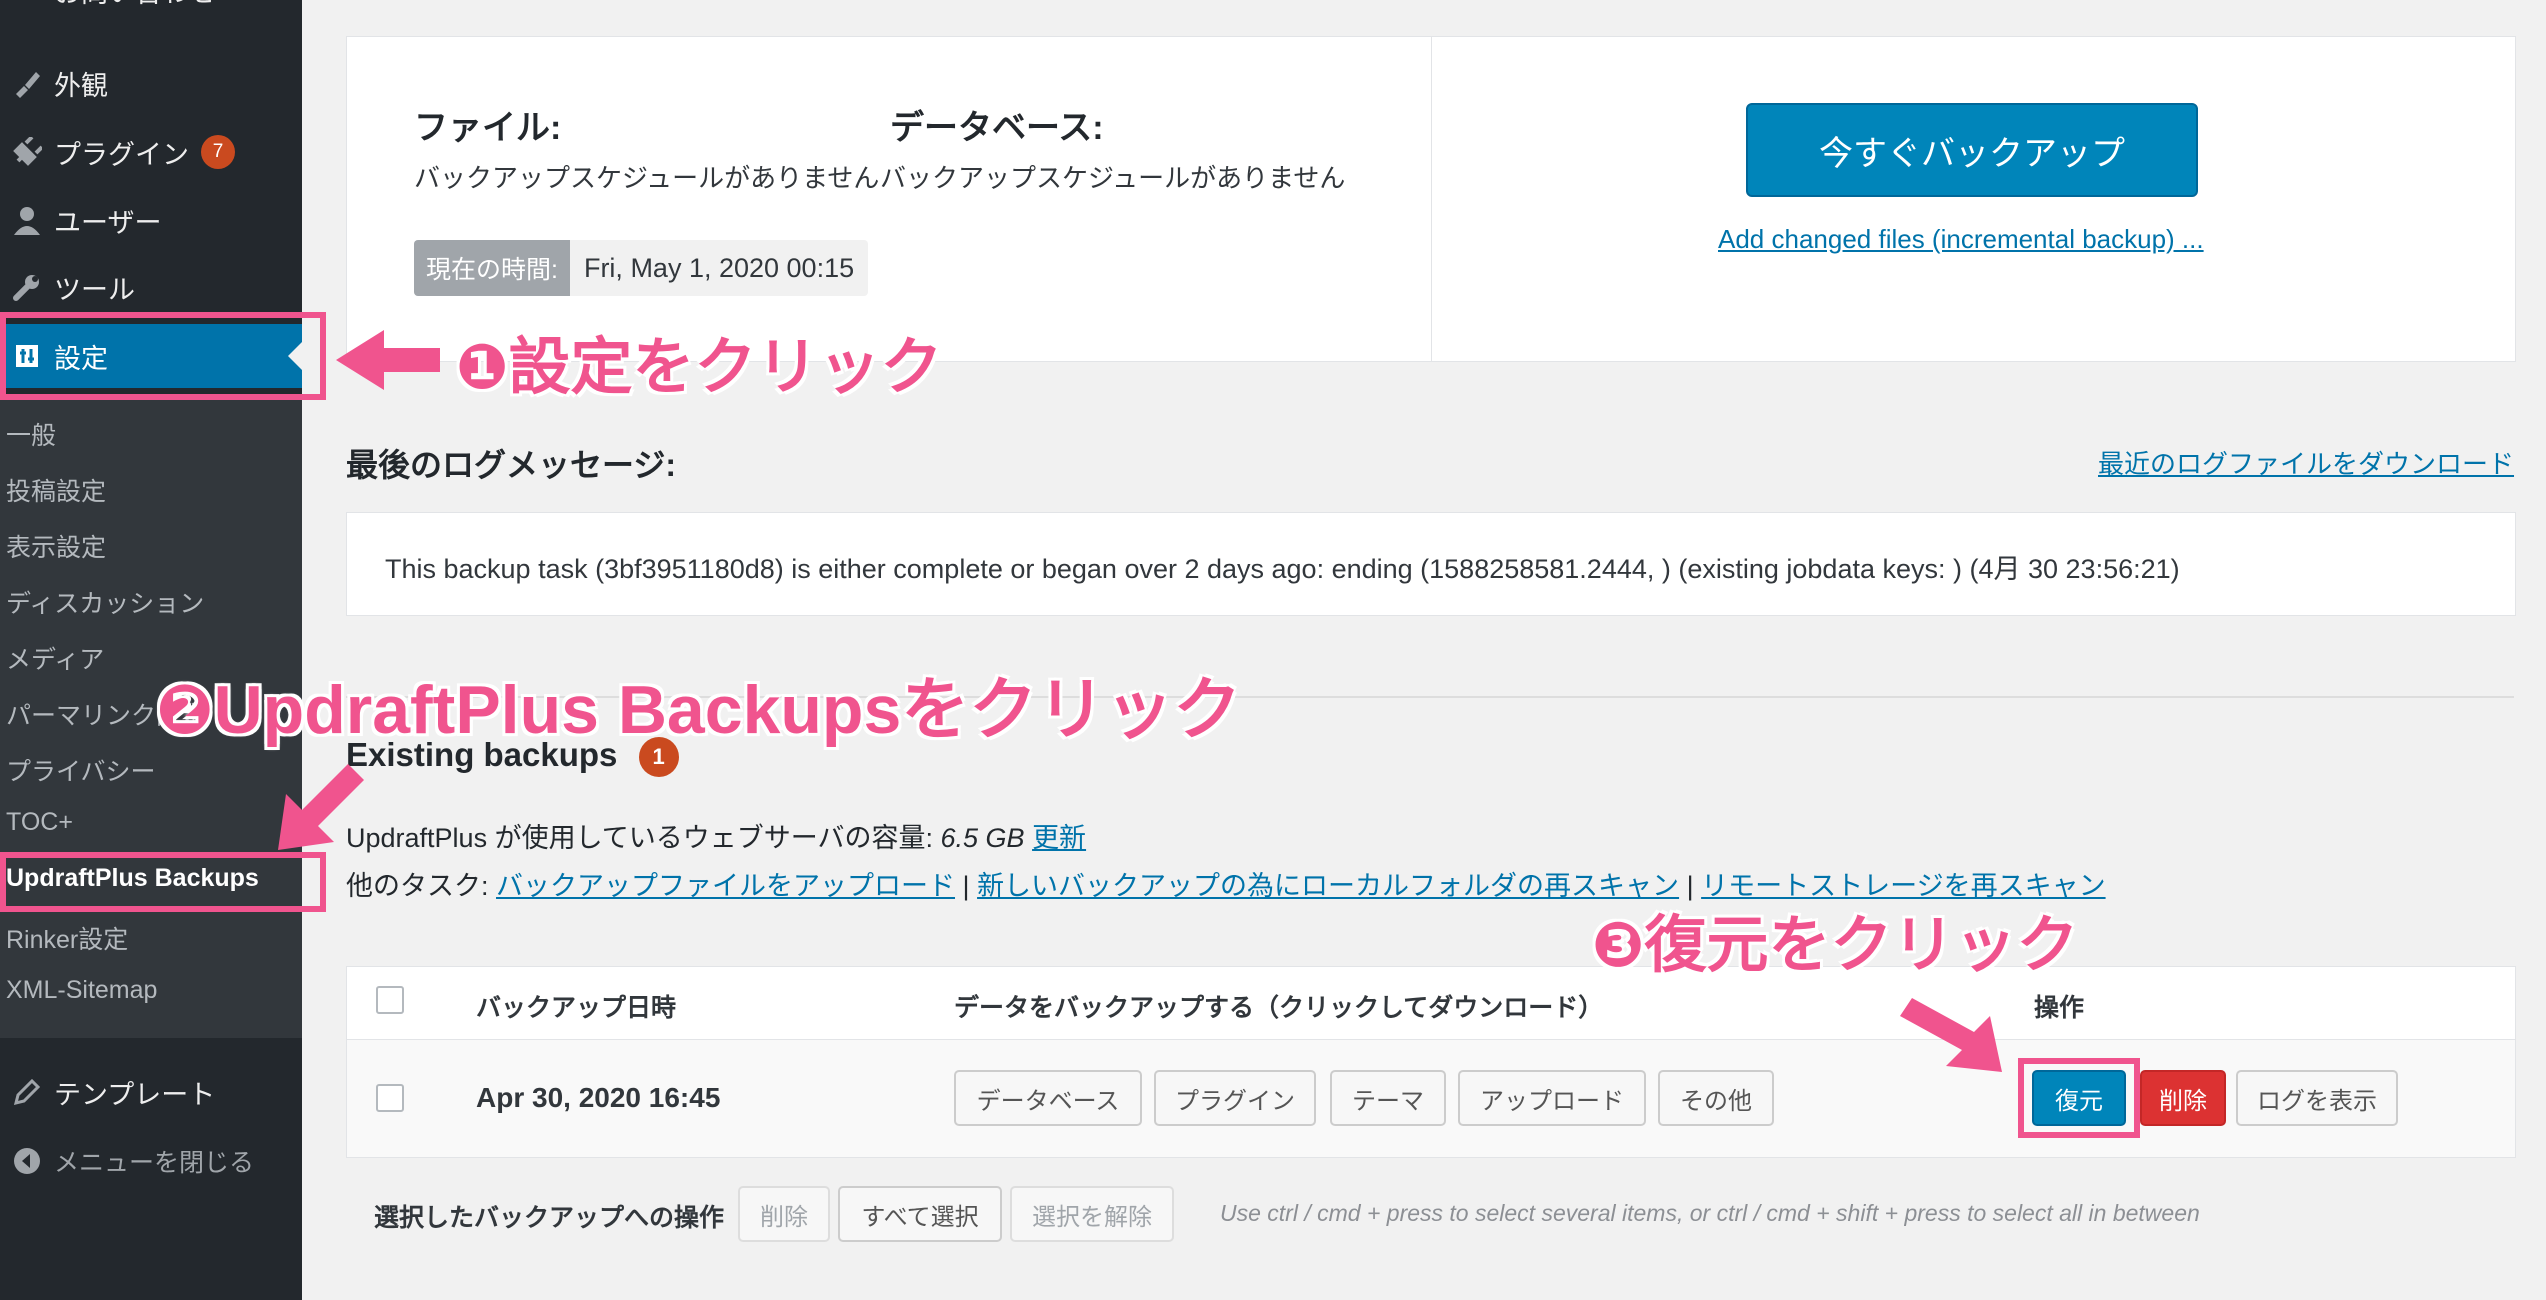 The height and width of the screenshot is (1300, 2546). What do you see at coordinates (1279, 1008) in the screenshot?
I see `col-header-data: データをバックアップする（クリックしてダウンロード）` at bounding box center [1279, 1008].